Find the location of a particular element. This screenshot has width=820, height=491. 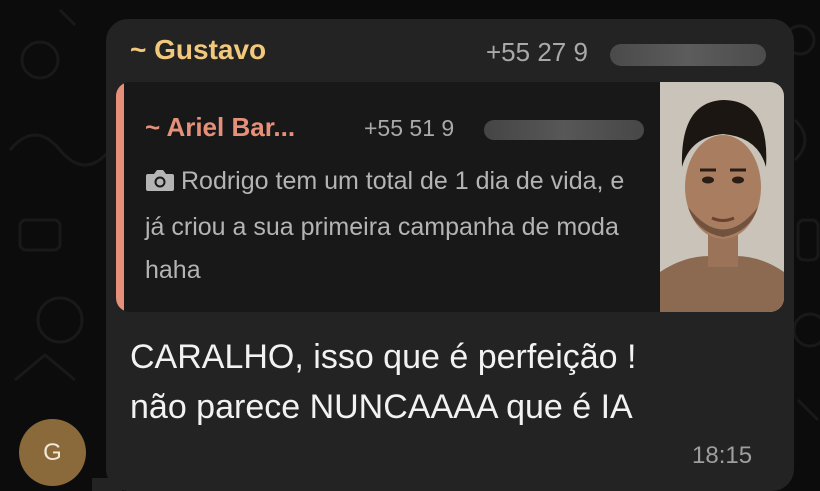

sender-name: ~ Gustavo is located at coordinates (198, 50).